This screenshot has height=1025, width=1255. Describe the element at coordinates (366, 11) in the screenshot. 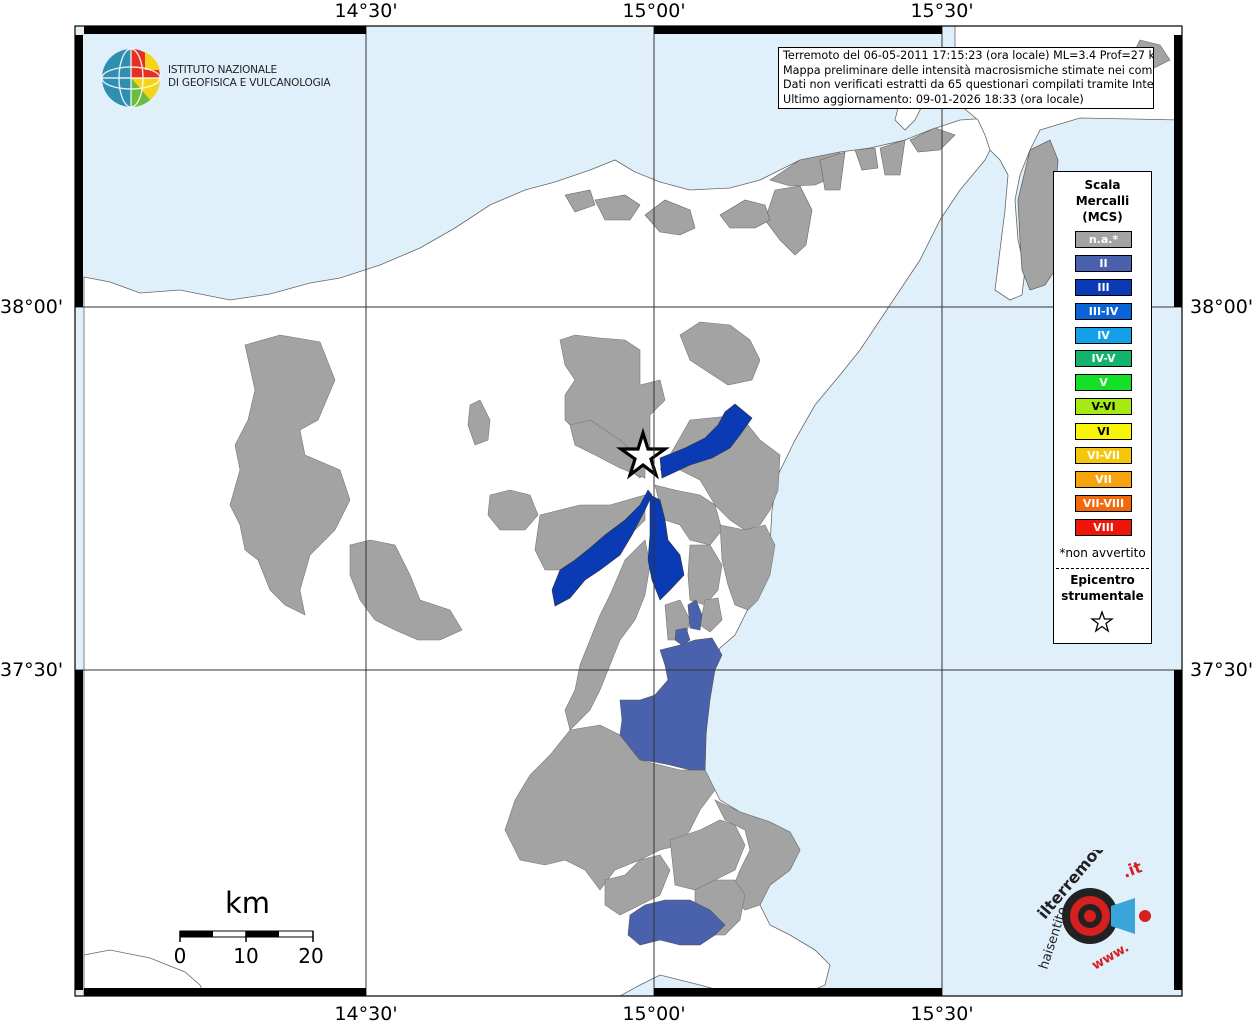

I see `lon-label-top-1430: 14°30'` at that location.